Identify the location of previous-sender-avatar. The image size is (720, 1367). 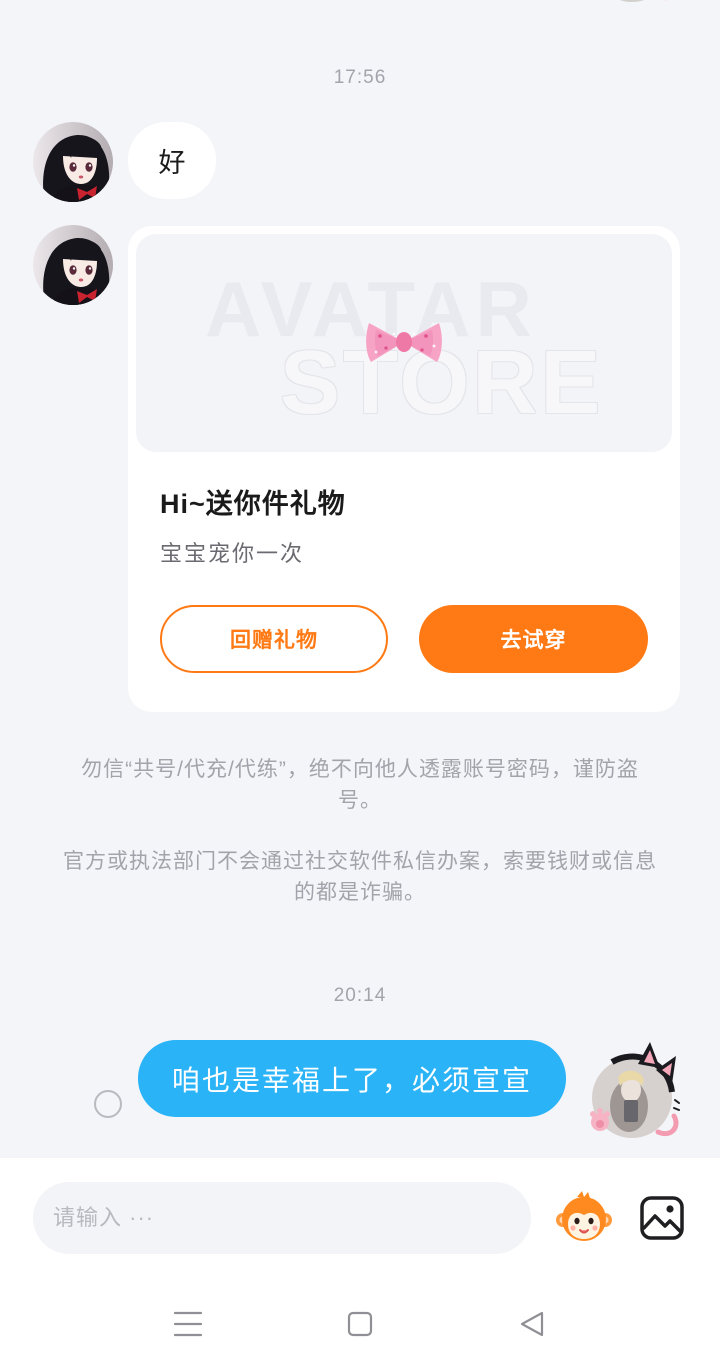
(632, 3).